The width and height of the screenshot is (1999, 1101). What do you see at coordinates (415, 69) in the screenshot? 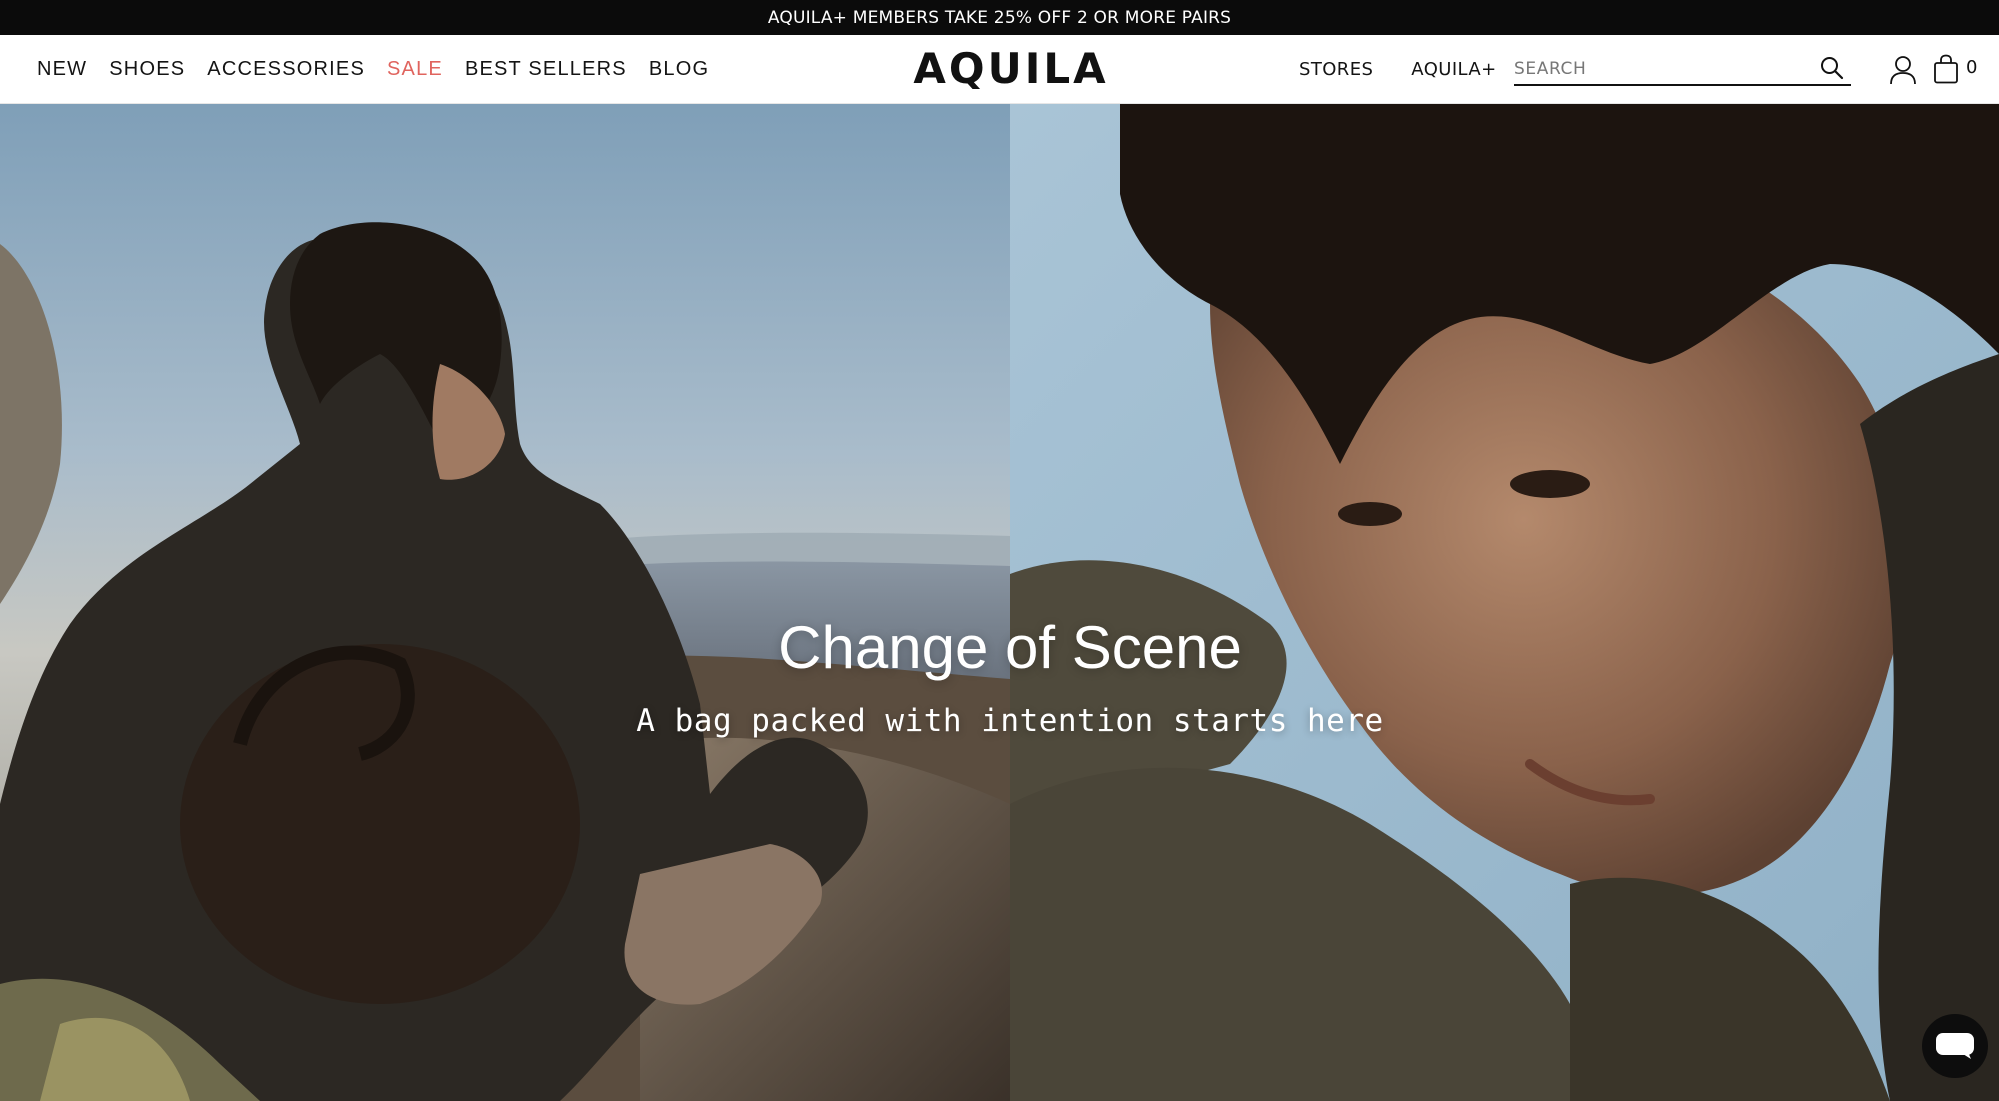
I see `nav-item-sale: SALE` at bounding box center [415, 69].